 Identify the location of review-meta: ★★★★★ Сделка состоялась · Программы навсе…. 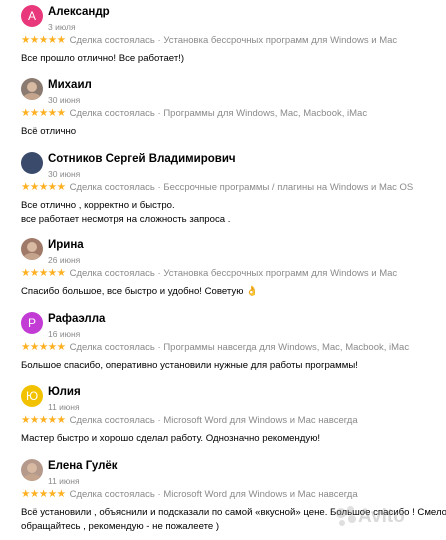
(215, 347).